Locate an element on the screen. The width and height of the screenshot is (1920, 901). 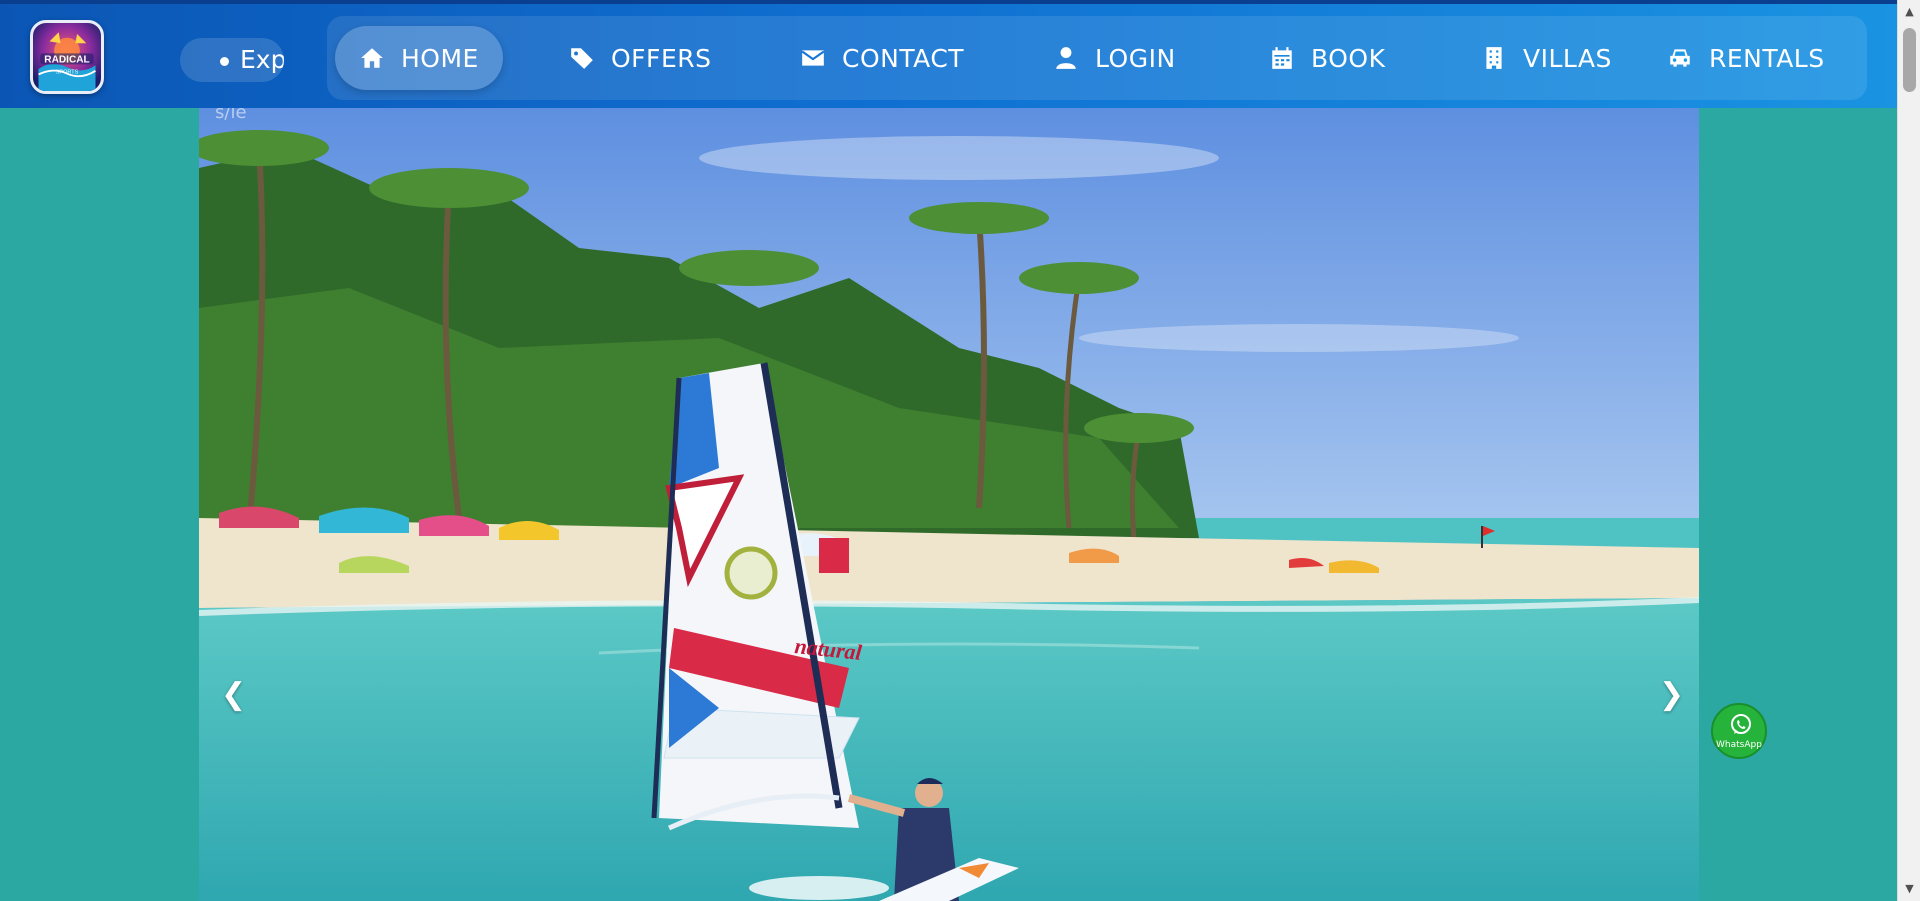
tag-icon is located at coordinates (582, 58).